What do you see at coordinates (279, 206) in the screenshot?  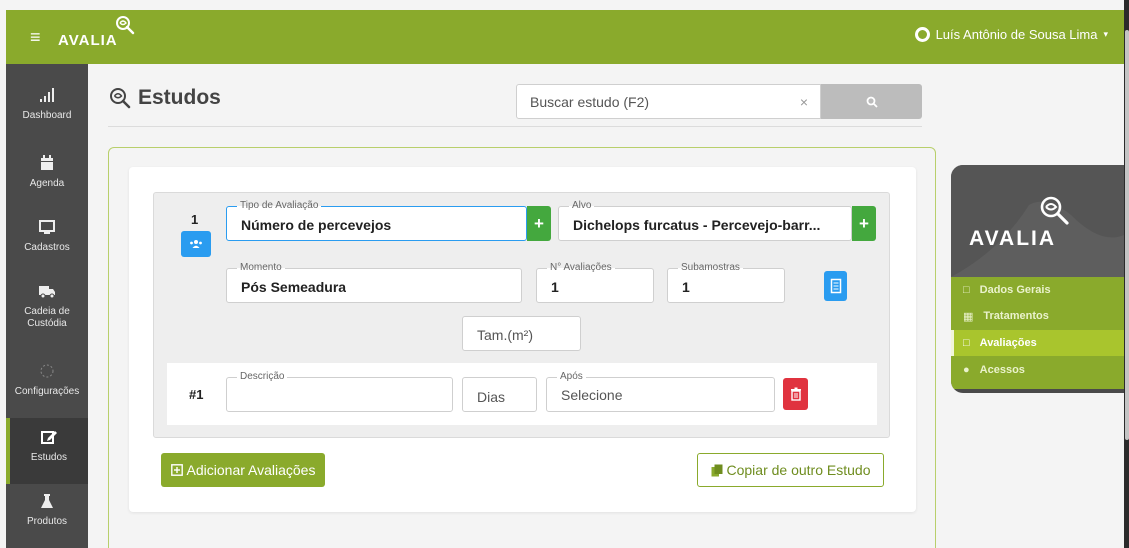 I see `tipo-avaliacao-label: Tipo de Avaliação` at bounding box center [279, 206].